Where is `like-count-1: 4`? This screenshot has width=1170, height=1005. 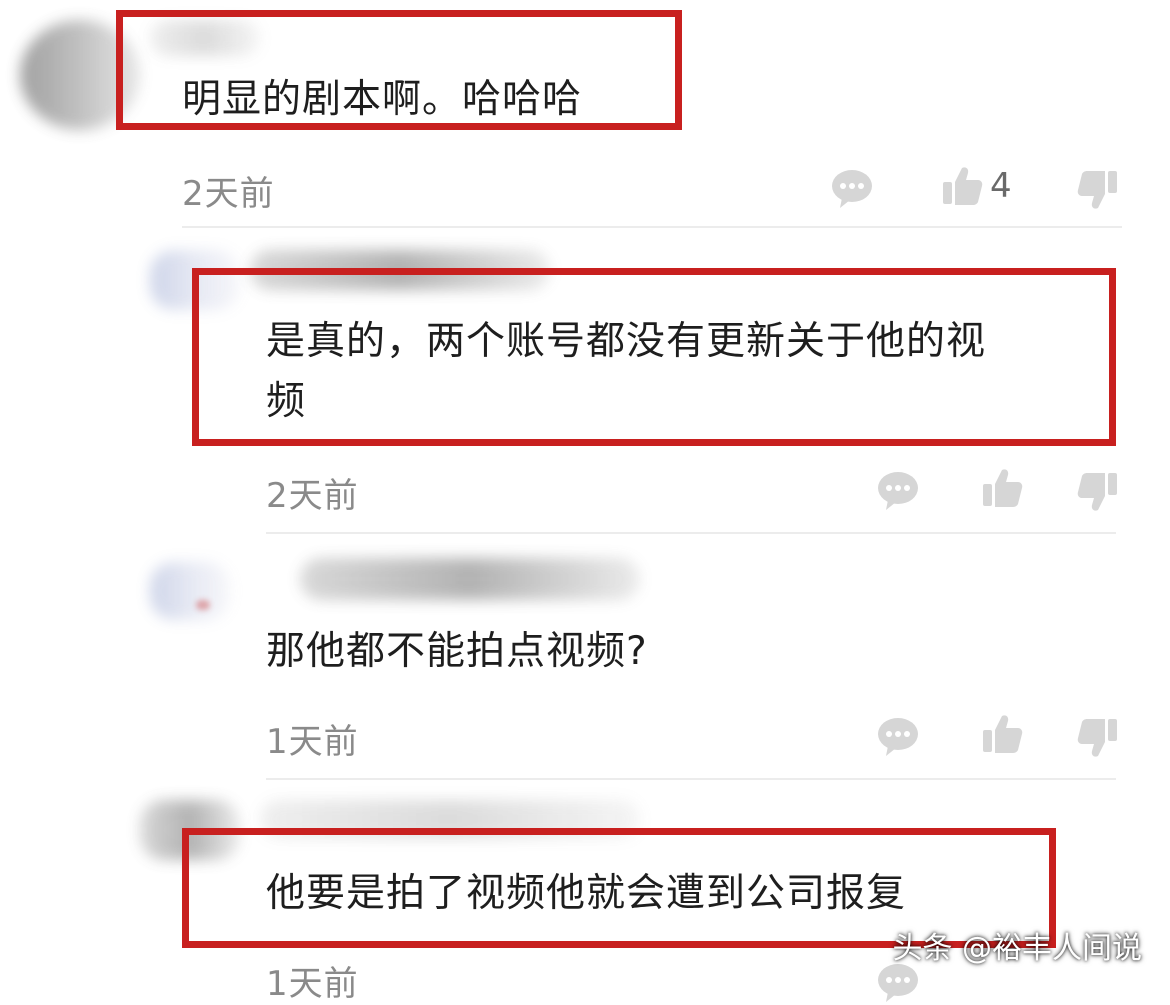 like-count-1: 4 is located at coordinates (1001, 186).